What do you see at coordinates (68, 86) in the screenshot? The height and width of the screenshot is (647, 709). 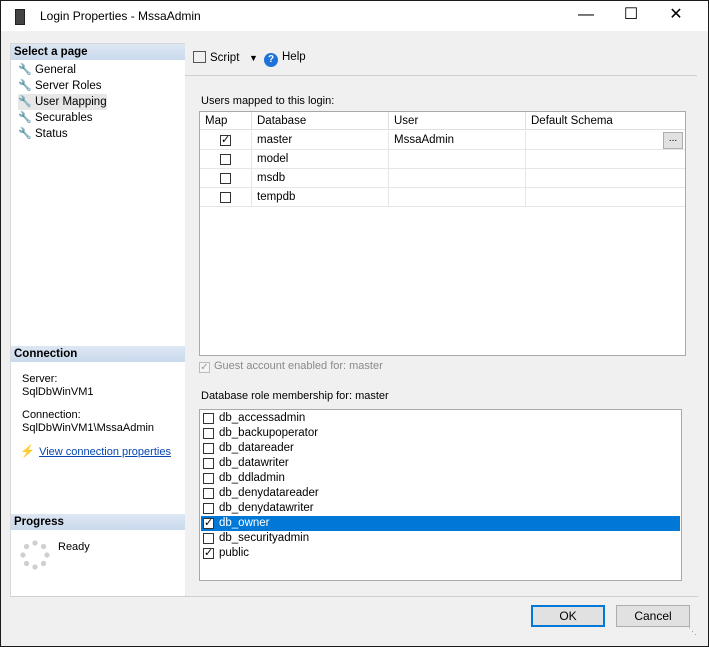 I see `page-label: Server Roles` at bounding box center [68, 86].